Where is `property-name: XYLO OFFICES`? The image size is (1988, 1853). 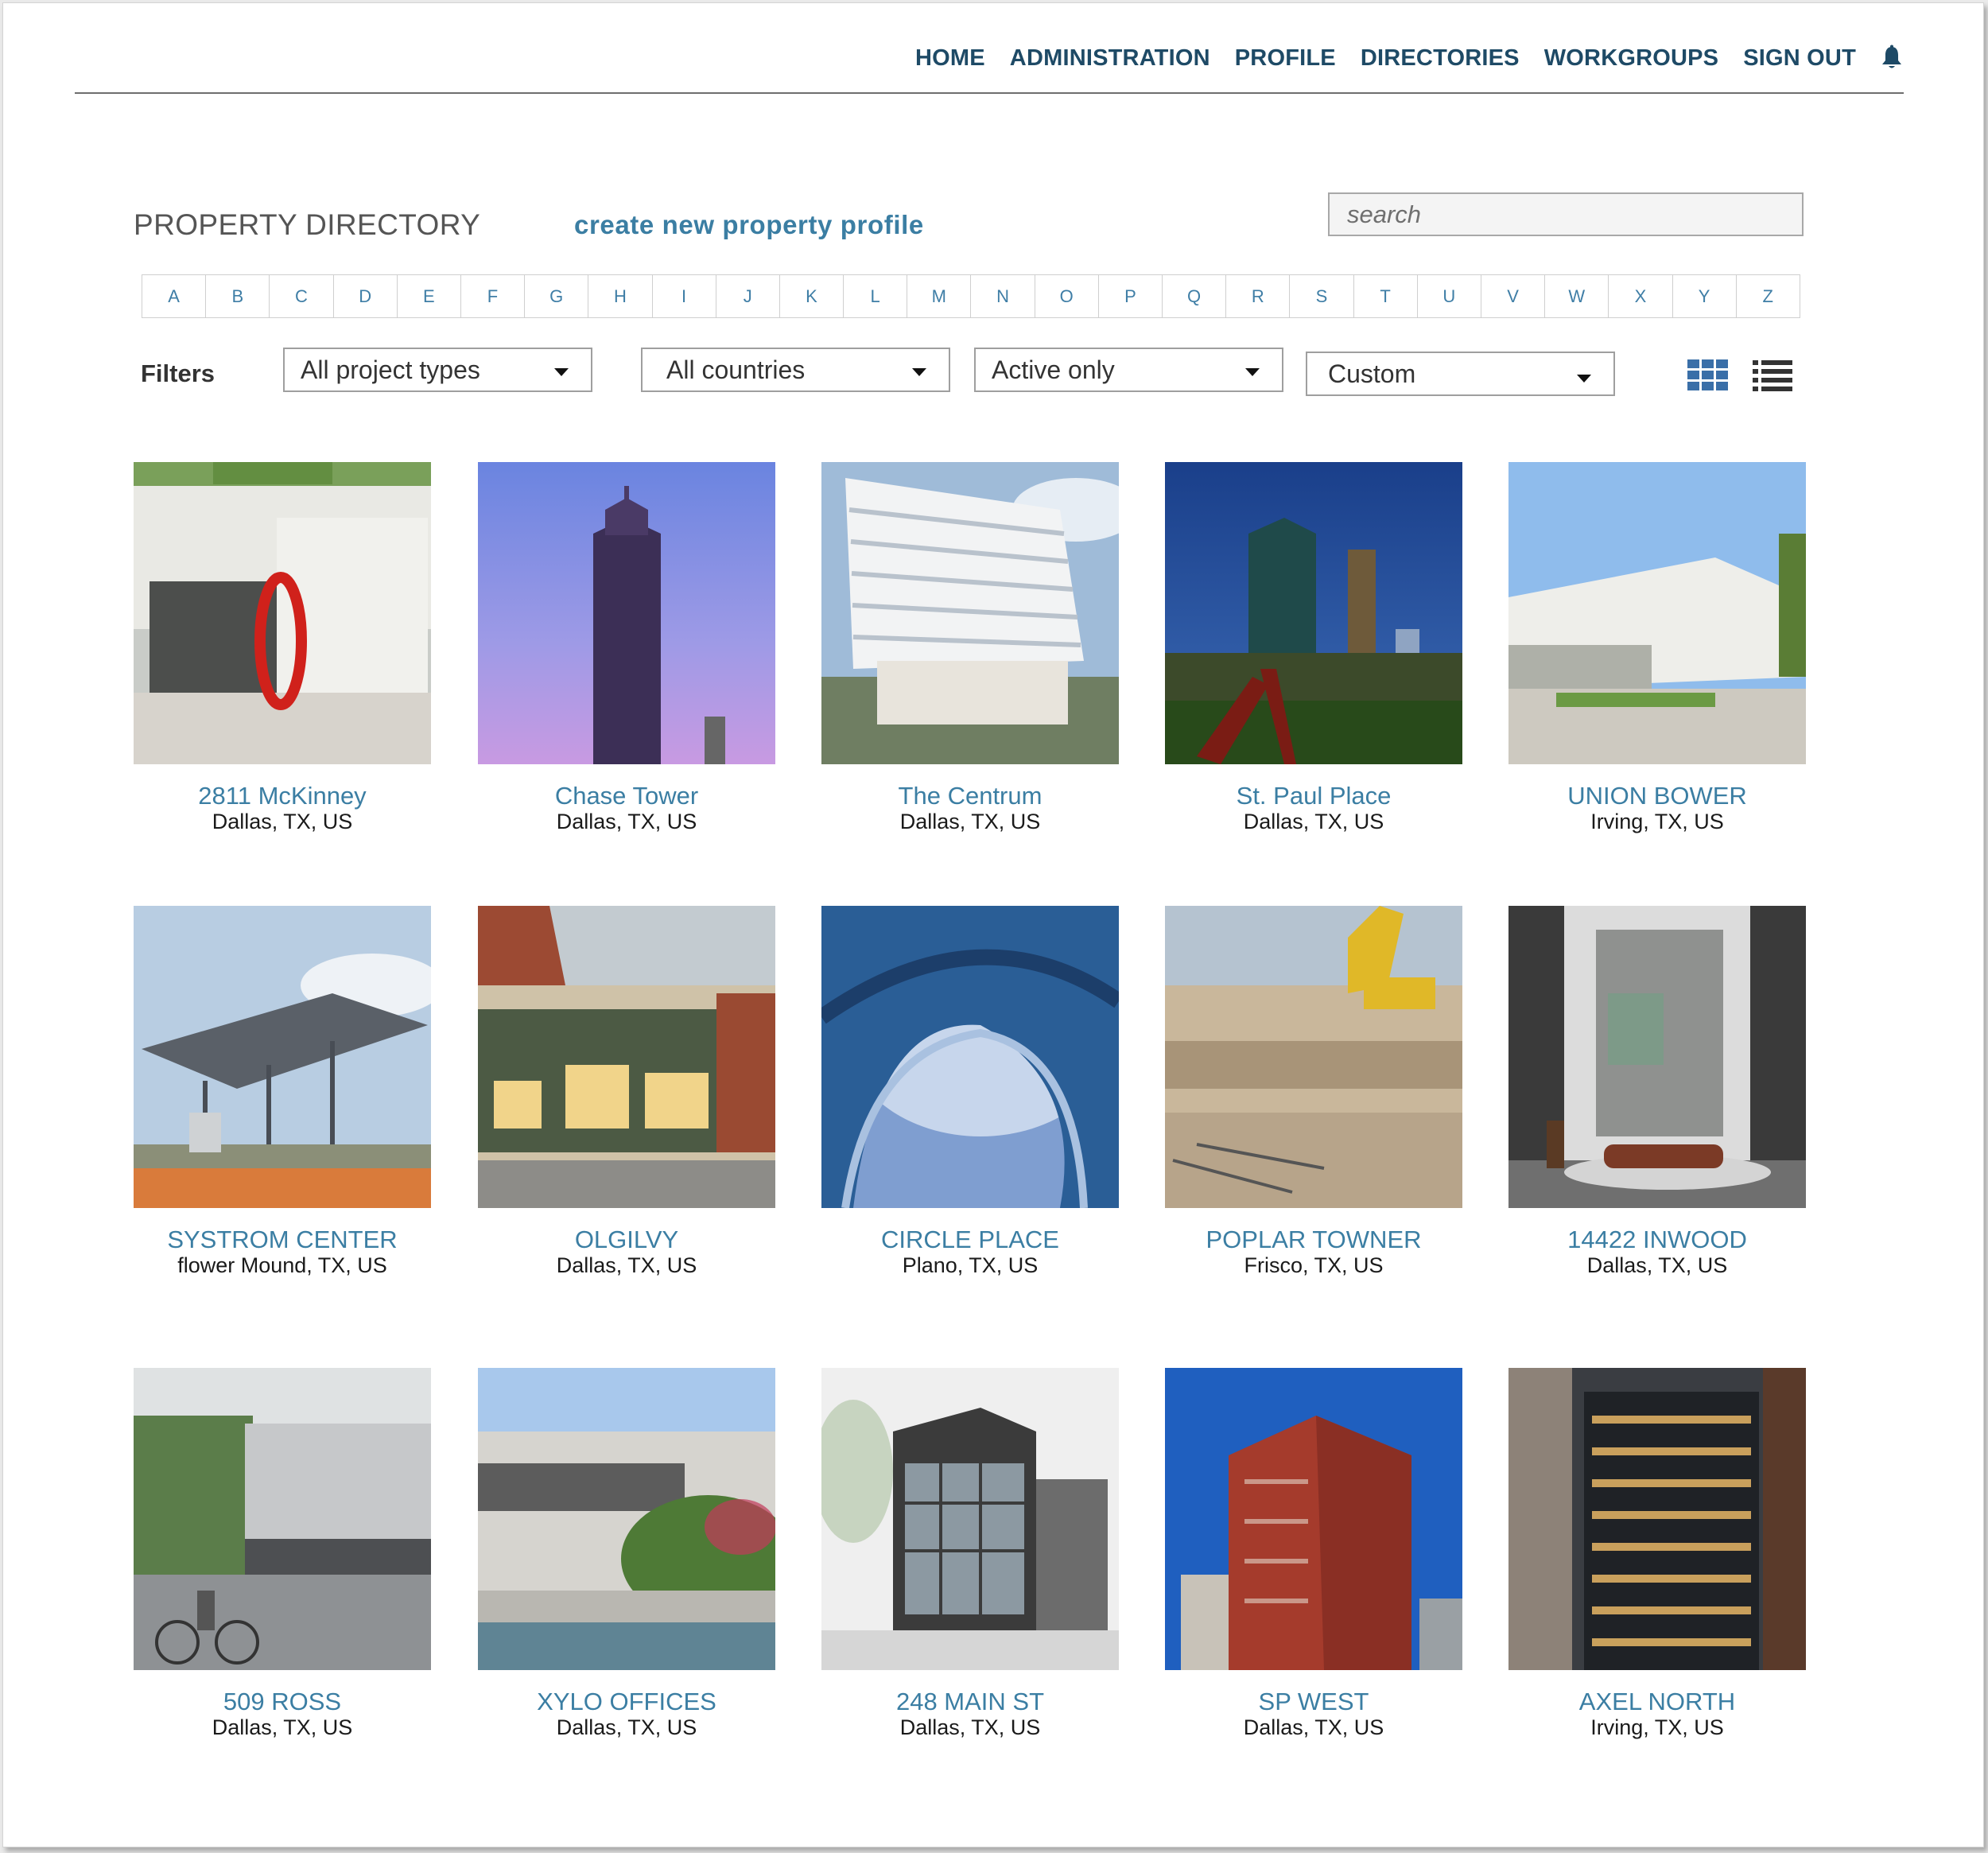
property-name: XYLO OFFICES is located at coordinates (626, 1702).